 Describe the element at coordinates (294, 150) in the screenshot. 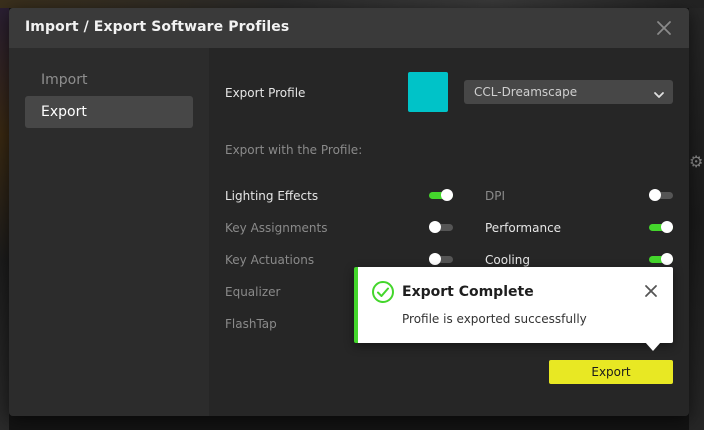

I see `section-label: Export with the Profile:` at that location.